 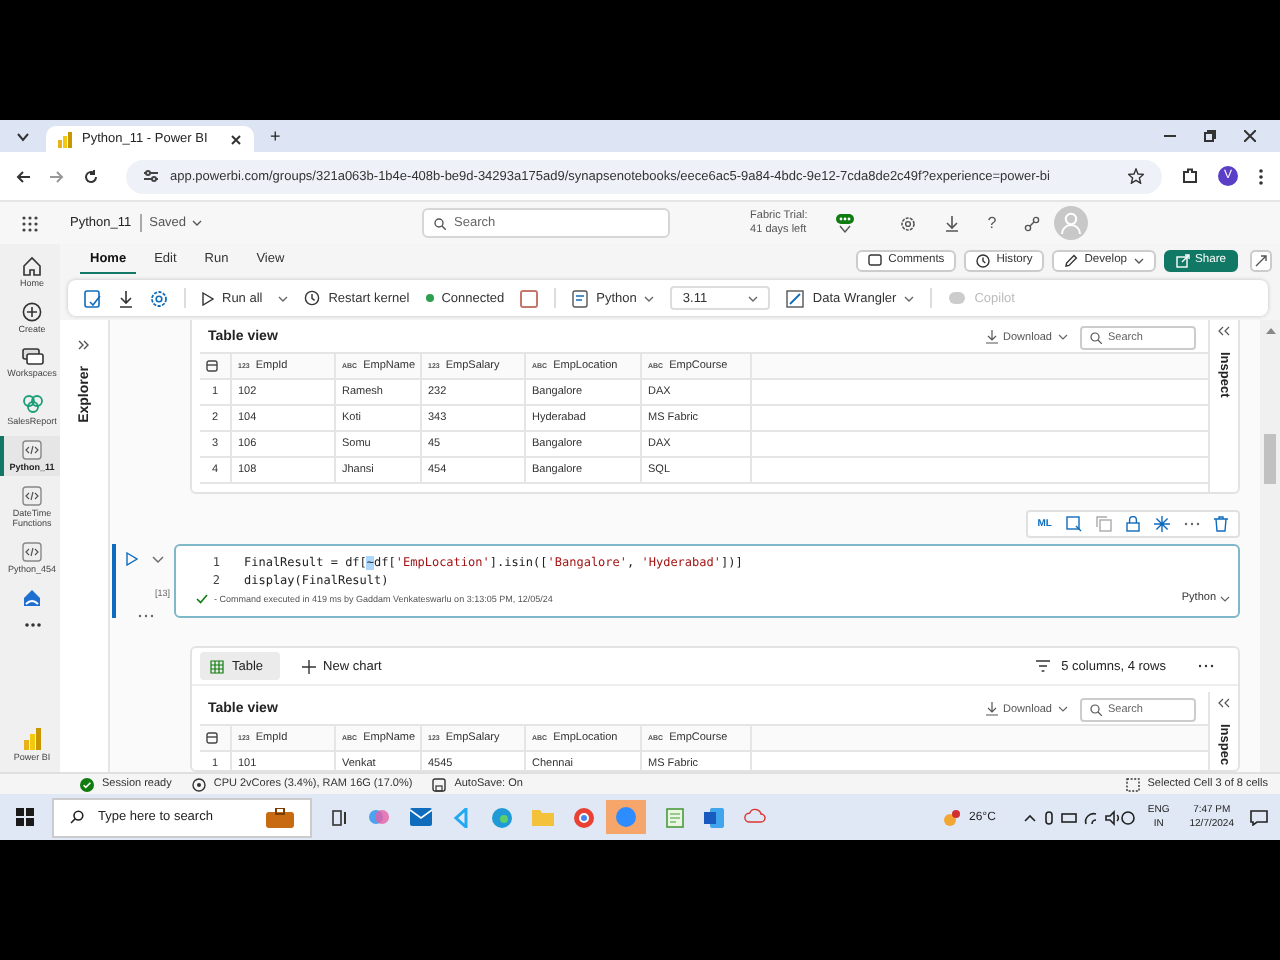 I want to click on app-launcher-icon, so click(x=30, y=223).